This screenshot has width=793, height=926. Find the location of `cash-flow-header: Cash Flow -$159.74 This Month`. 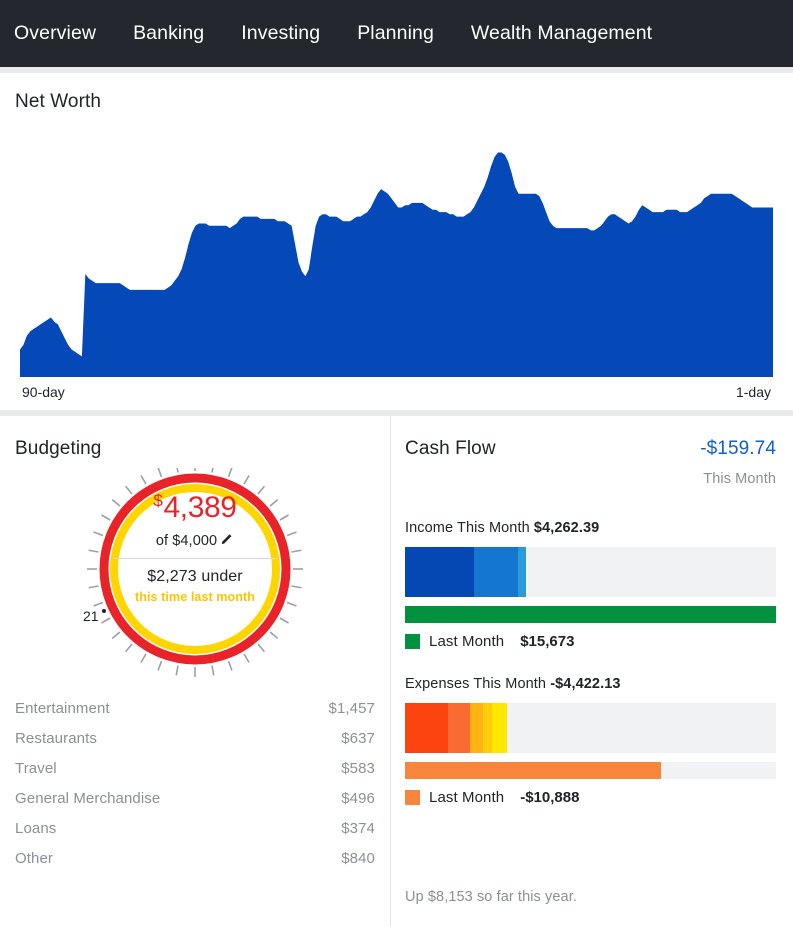

cash-flow-header: Cash Flow -$159.74 This Month is located at coordinates (590, 462).